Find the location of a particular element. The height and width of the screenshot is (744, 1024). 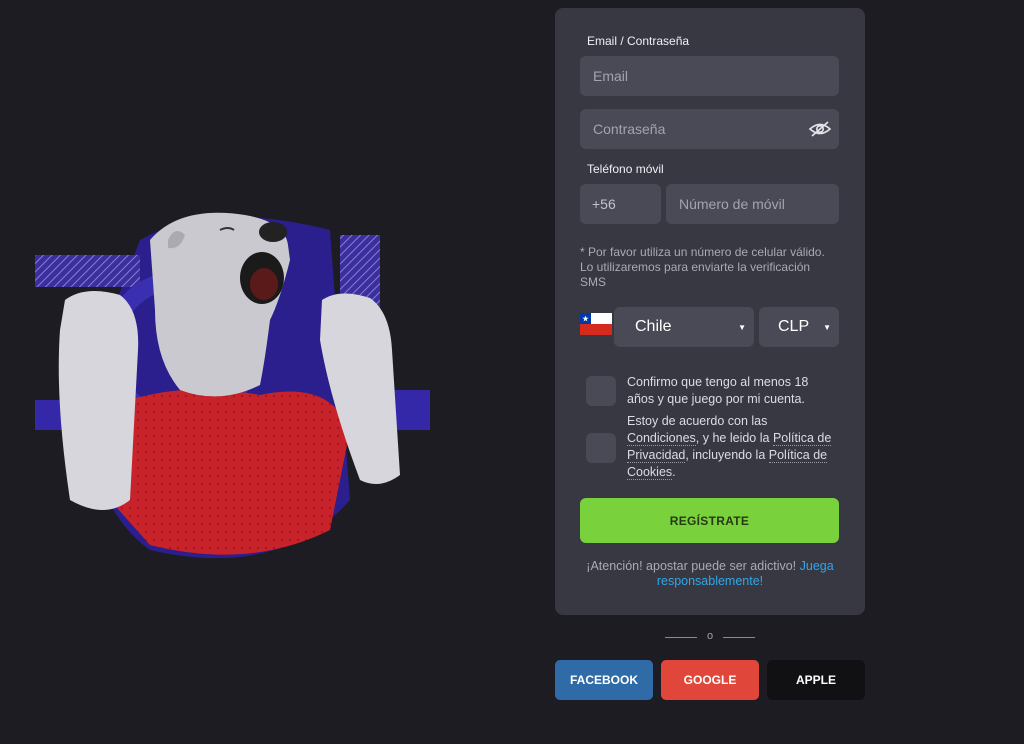

country-value: Chile is located at coordinates (653, 326).